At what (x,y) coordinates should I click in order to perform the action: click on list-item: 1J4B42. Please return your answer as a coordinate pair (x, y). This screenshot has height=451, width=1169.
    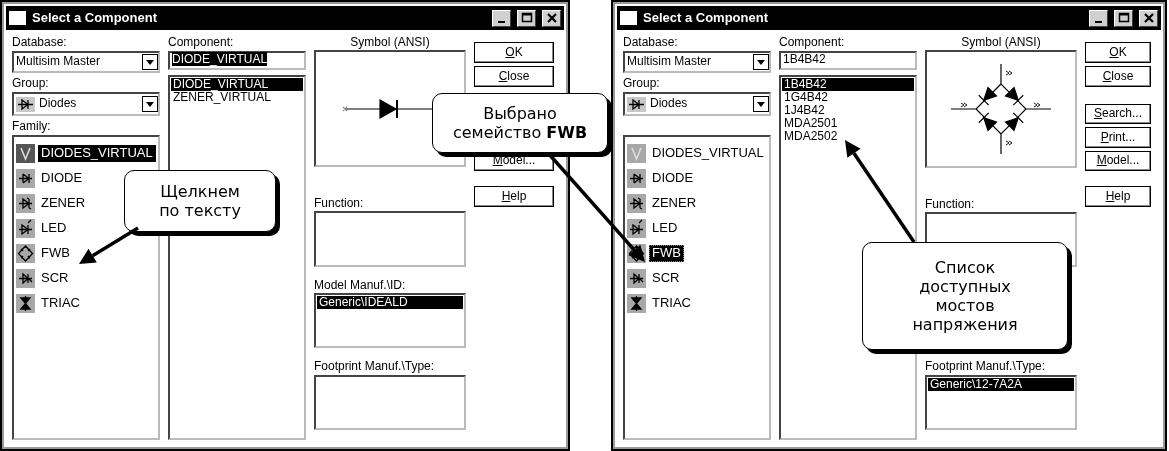
    Looking at the image, I should click on (848, 110).